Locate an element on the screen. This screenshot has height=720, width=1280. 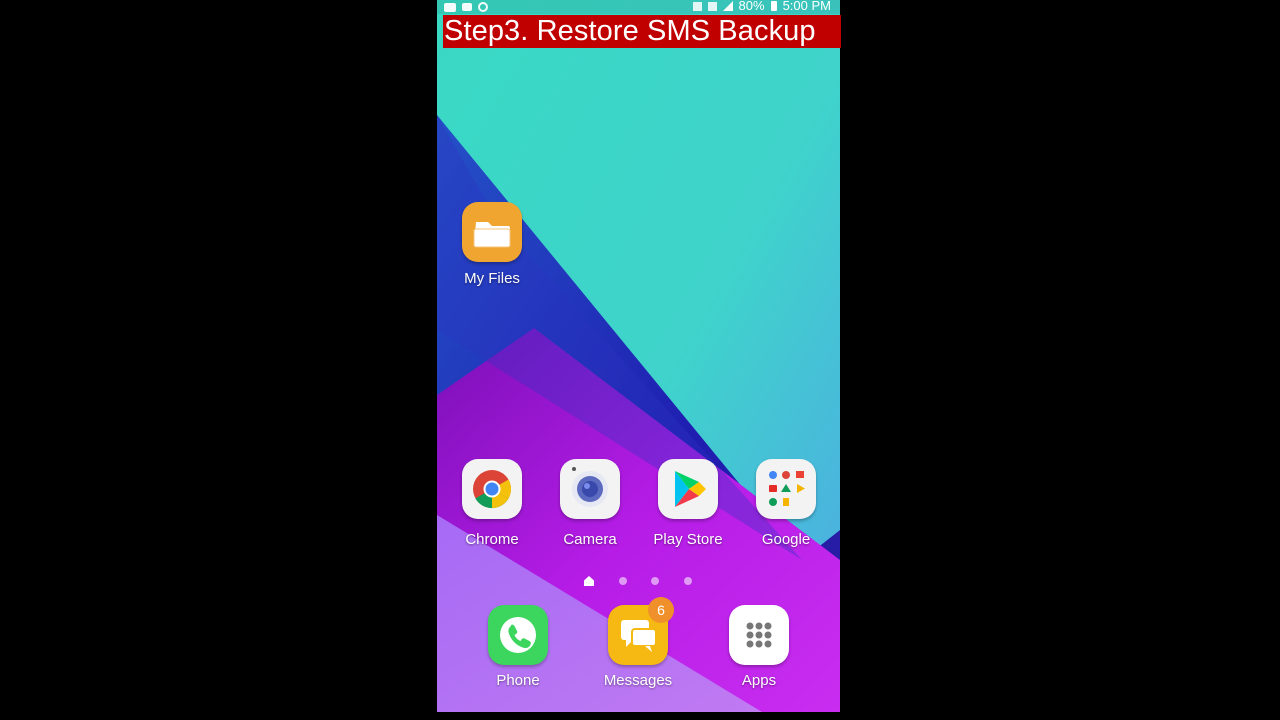
app-label: Play Store is located at coordinates (688, 539).